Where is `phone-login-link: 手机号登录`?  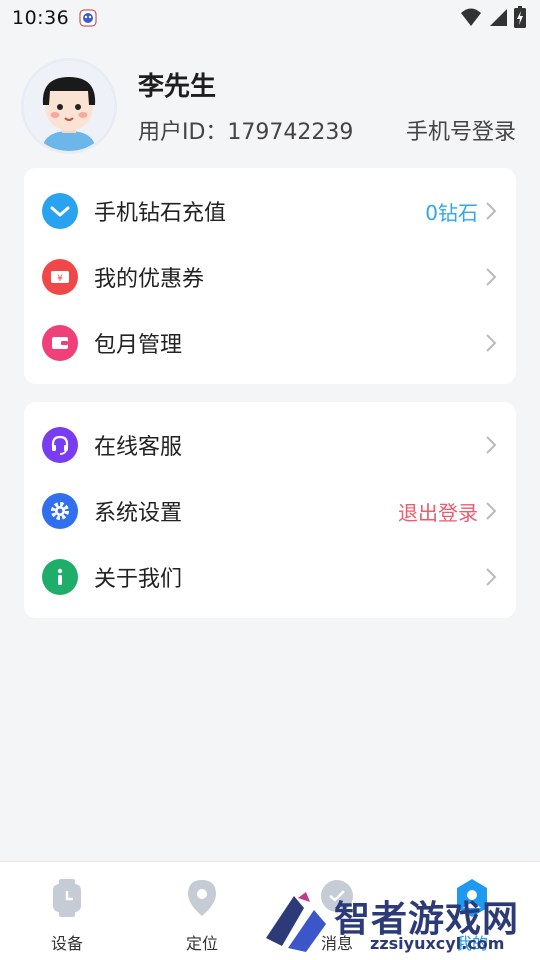
phone-login-link: 手机号登录 is located at coordinates (461, 130).